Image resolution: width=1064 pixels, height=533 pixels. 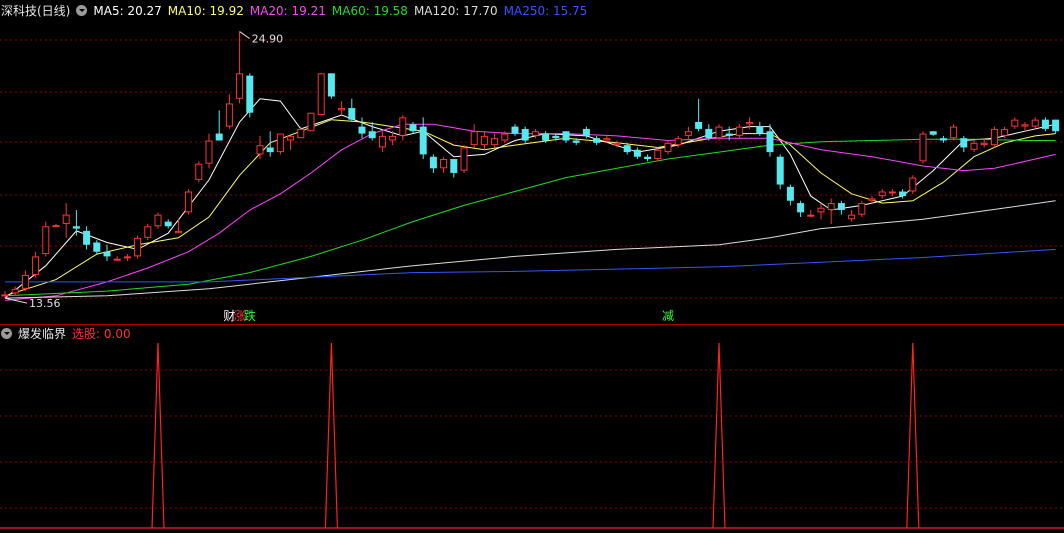 What do you see at coordinates (530, 265) in the screenshot?
I see `ma-line-ma250` at bounding box center [530, 265].